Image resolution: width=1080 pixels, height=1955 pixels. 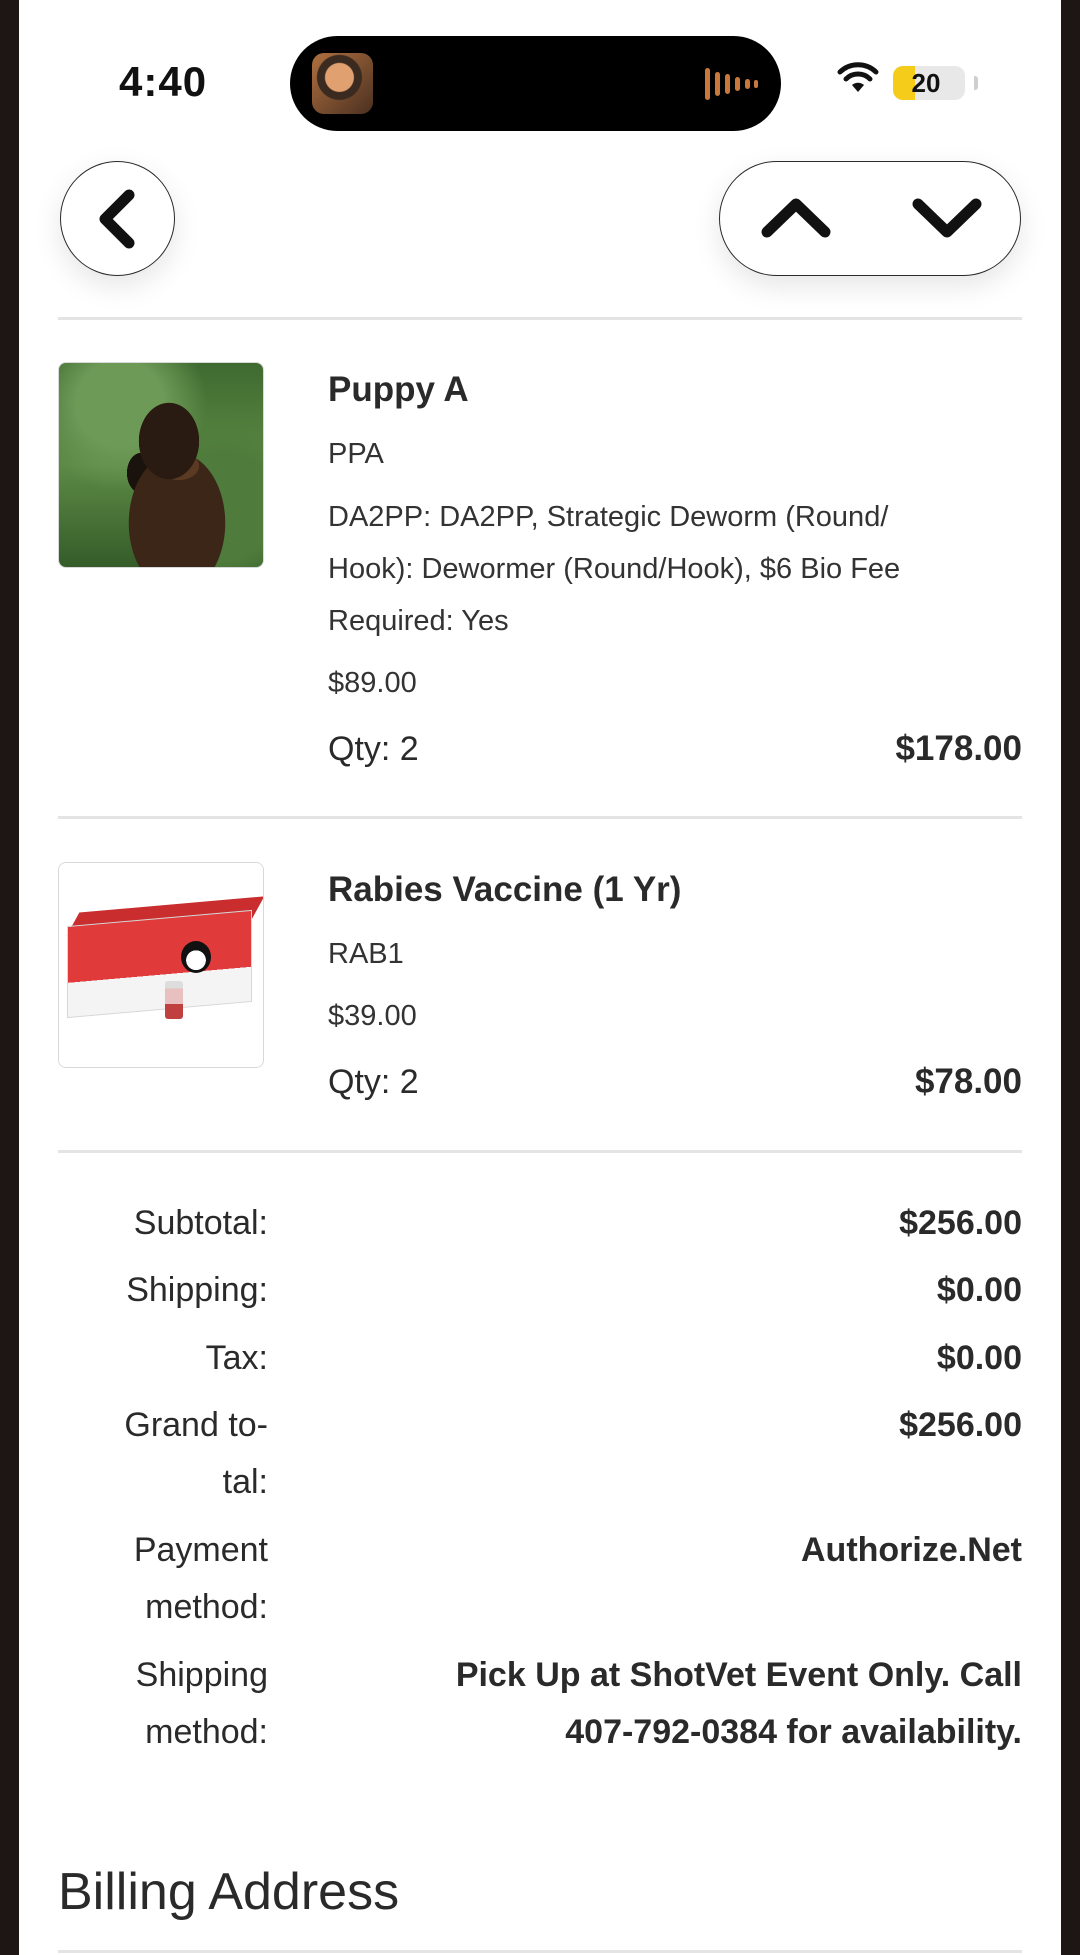 I want to click on back-button, so click(x=117, y=218).